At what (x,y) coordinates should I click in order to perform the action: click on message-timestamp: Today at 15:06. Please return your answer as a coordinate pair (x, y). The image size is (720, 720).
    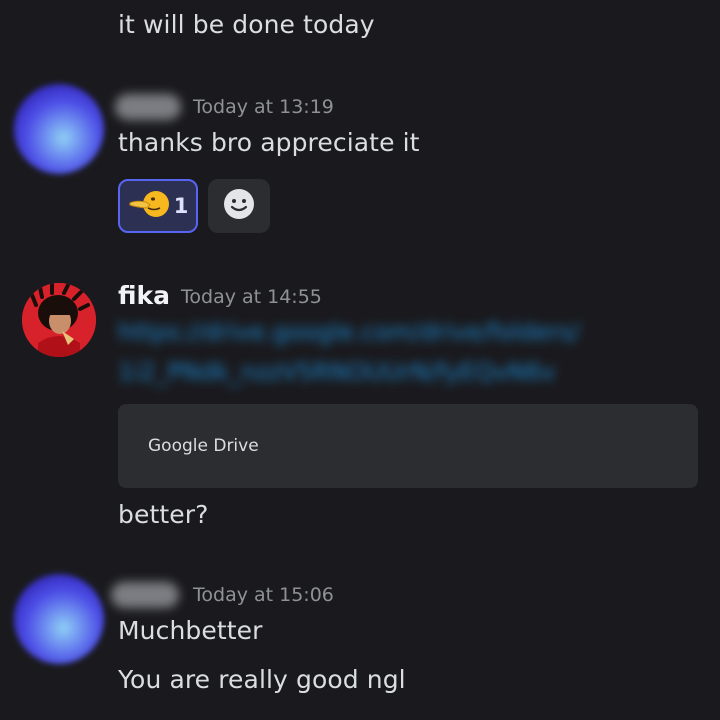
    Looking at the image, I should click on (263, 595).